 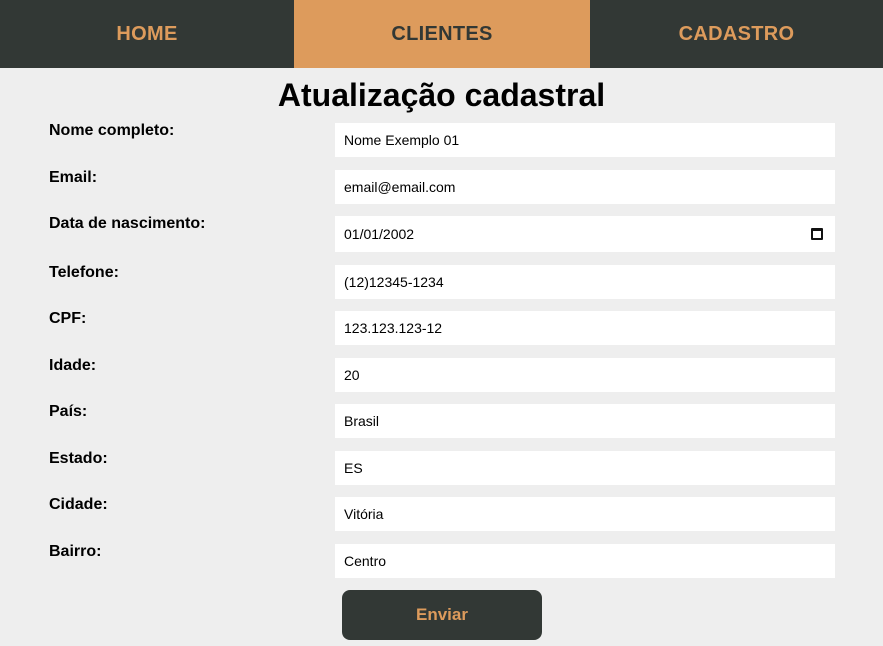 What do you see at coordinates (585, 468) in the screenshot?
I see `estado-input` at bounding box center [585, 468].